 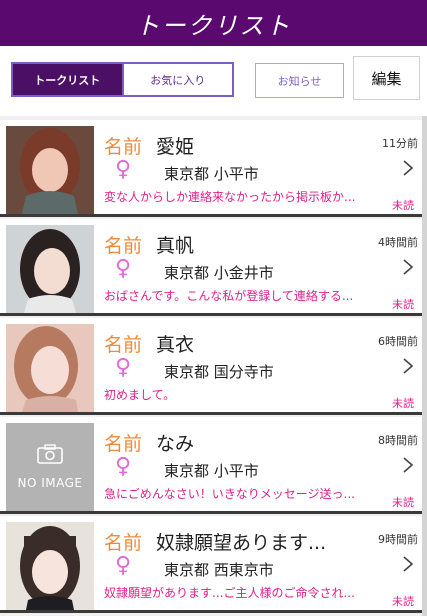 I want to click on timestamp: 11分前, so click(x=400, y=143).